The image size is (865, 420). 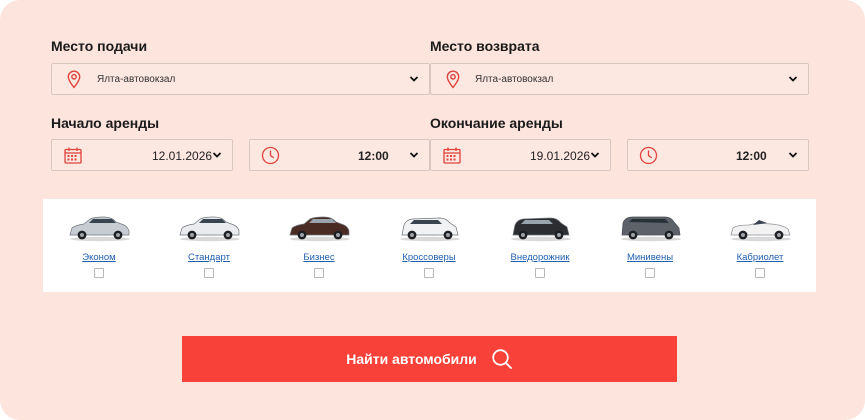 What do you see at coordinates (619, 79) in the screenshot?
I see `dropoff-select: Ялта-автовокзал` at bounding box center [619, 79].